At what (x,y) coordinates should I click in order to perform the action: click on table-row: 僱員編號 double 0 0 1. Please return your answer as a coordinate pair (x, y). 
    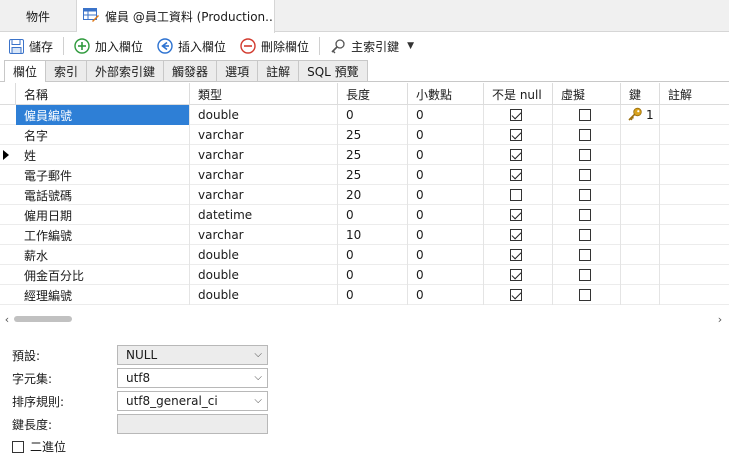
    Looking at the image, I should click on (364, 115).